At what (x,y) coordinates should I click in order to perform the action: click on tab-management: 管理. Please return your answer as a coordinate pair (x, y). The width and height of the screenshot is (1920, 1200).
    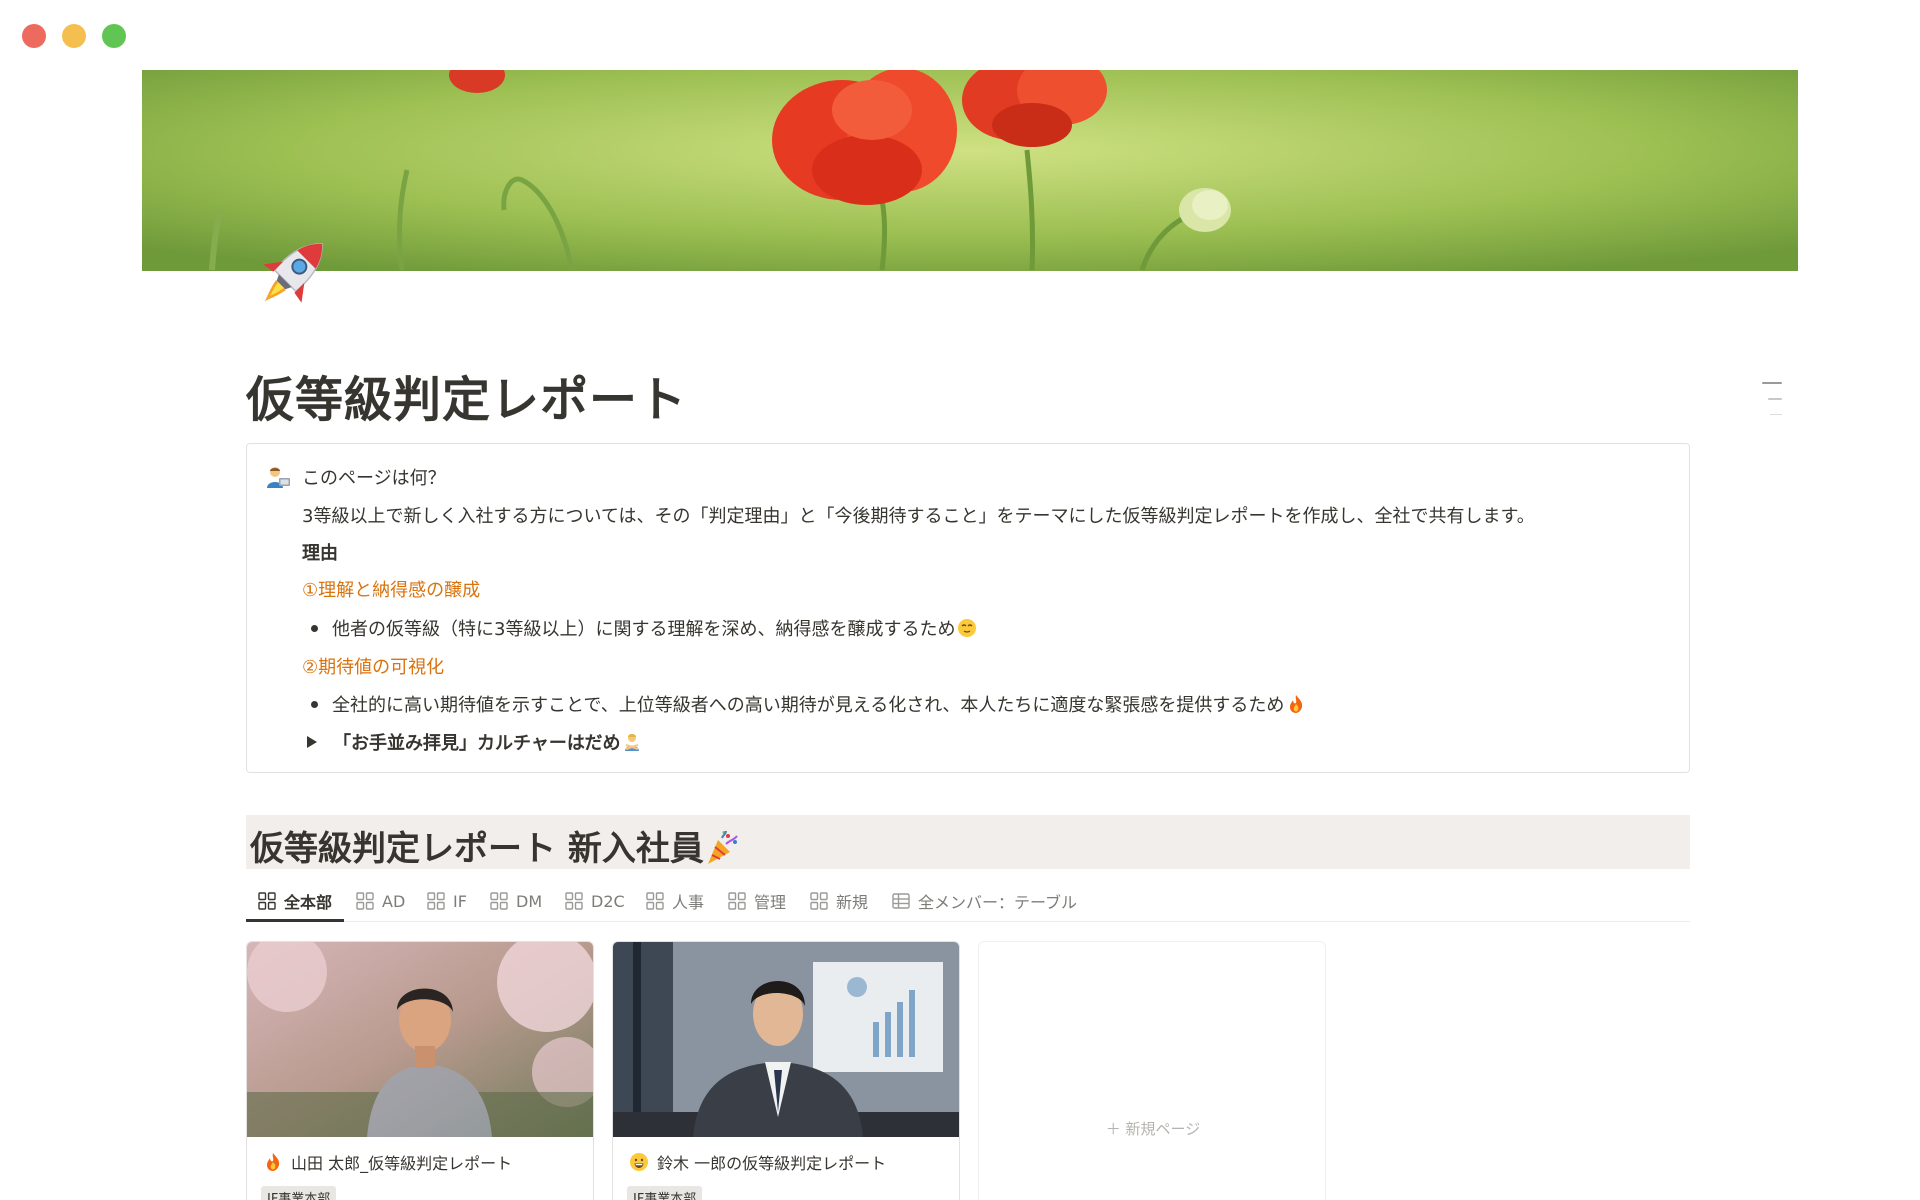
    Looking at the image, I should click on (757, 901).